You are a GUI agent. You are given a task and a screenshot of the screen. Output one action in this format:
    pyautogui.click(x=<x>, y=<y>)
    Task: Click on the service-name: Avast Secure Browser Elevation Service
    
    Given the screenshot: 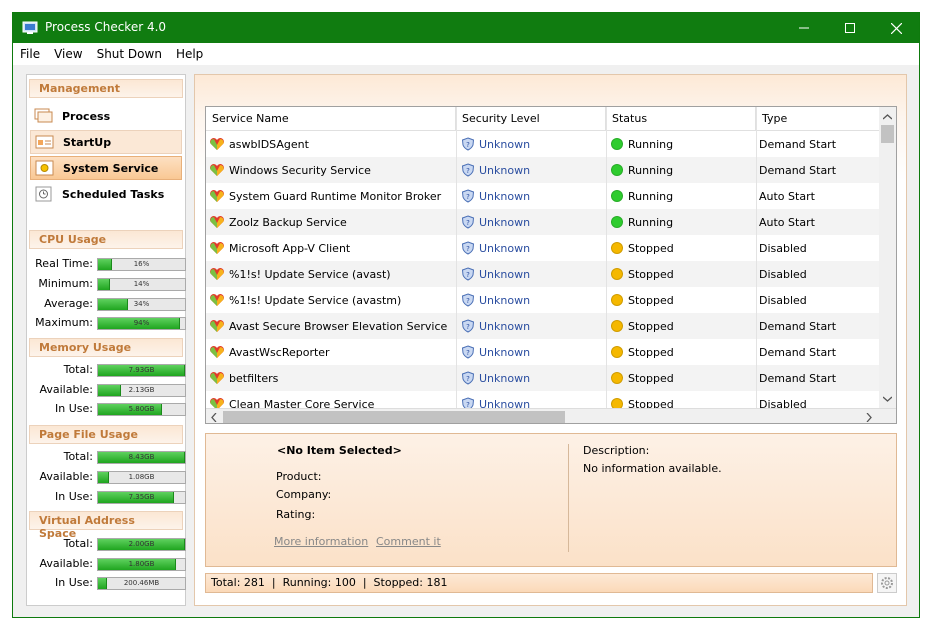 What is the action you would take?
    pyautogui.click(x=338, y=326)
    